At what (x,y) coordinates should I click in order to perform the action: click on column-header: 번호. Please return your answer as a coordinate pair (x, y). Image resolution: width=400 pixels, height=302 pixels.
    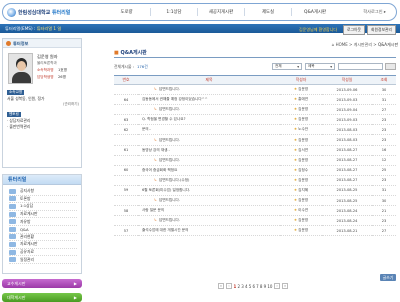
    Looking at the image, I should click on (126, 79).